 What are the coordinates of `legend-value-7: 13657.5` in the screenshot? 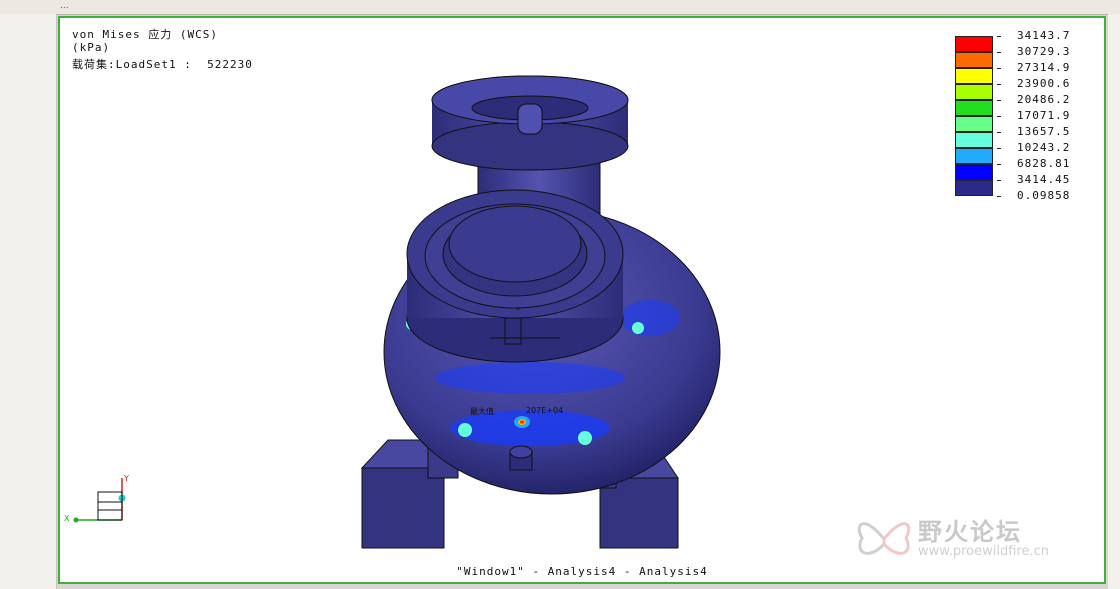 It's located at (1044, 131).